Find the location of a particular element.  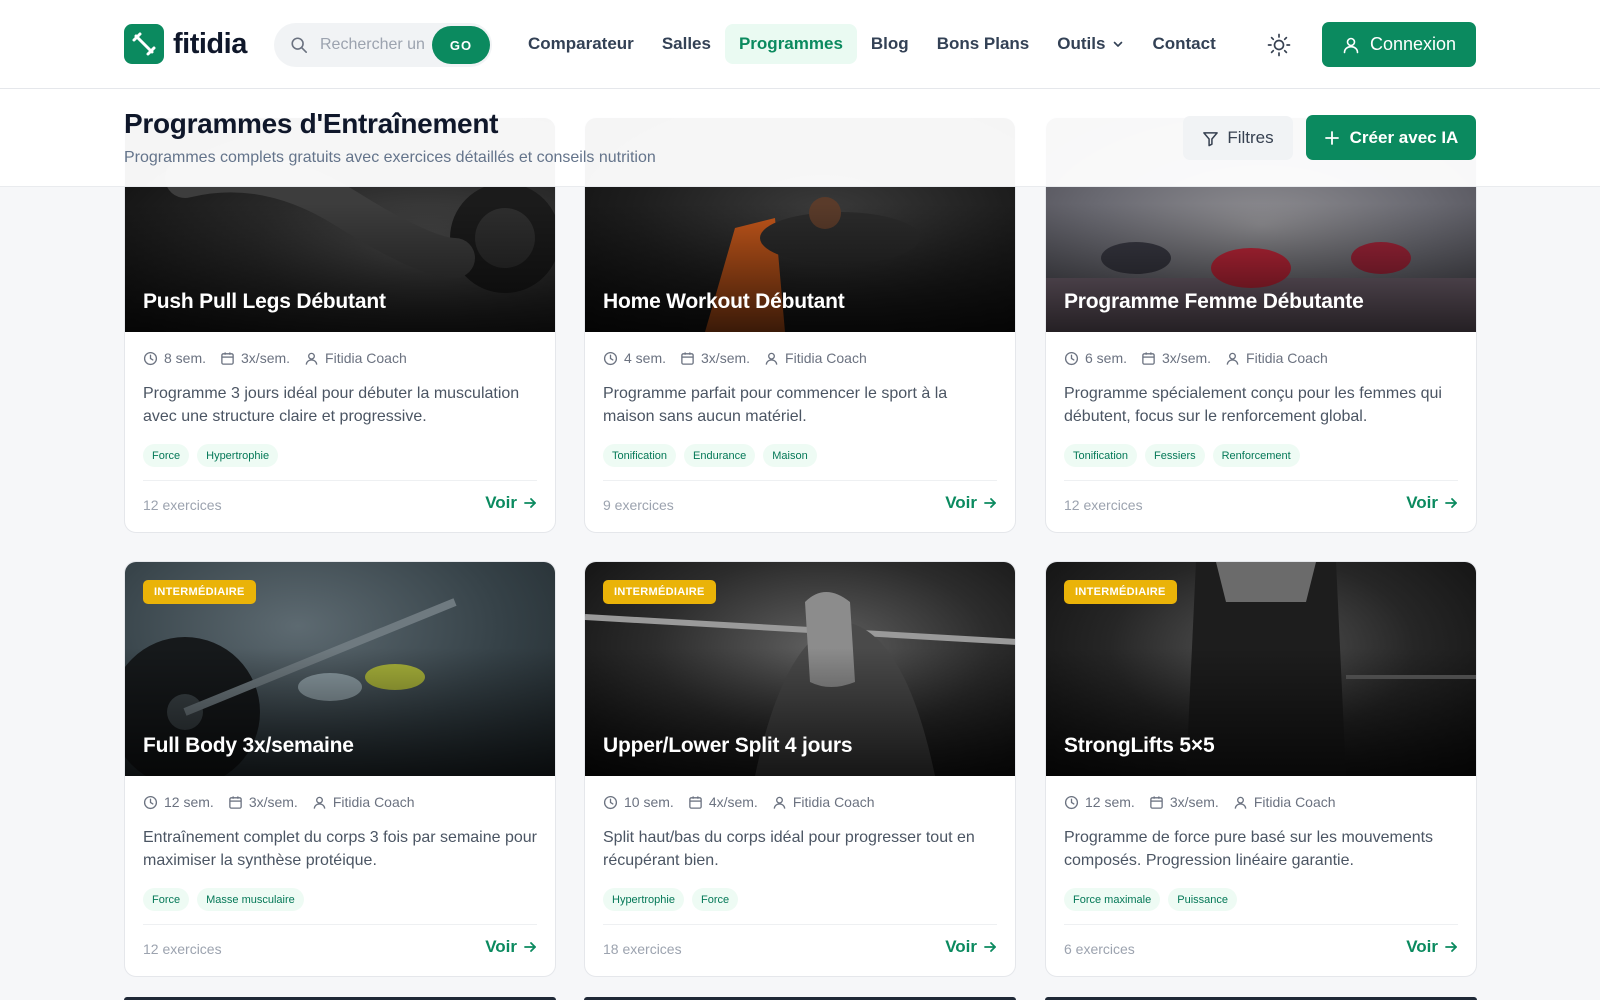

meta-duration: 10 sem. is located at coordinates (638, 802).